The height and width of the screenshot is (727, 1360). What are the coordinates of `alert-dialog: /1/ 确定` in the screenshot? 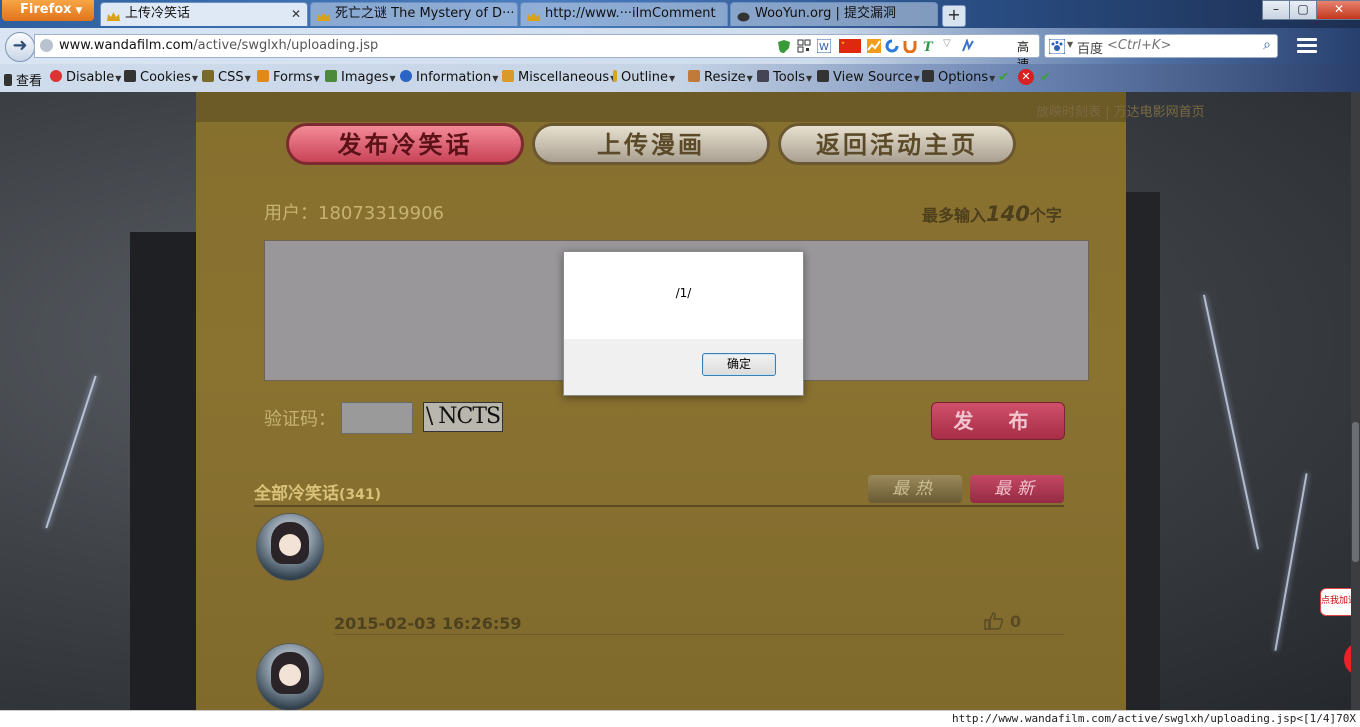 It's located at (683, 323).